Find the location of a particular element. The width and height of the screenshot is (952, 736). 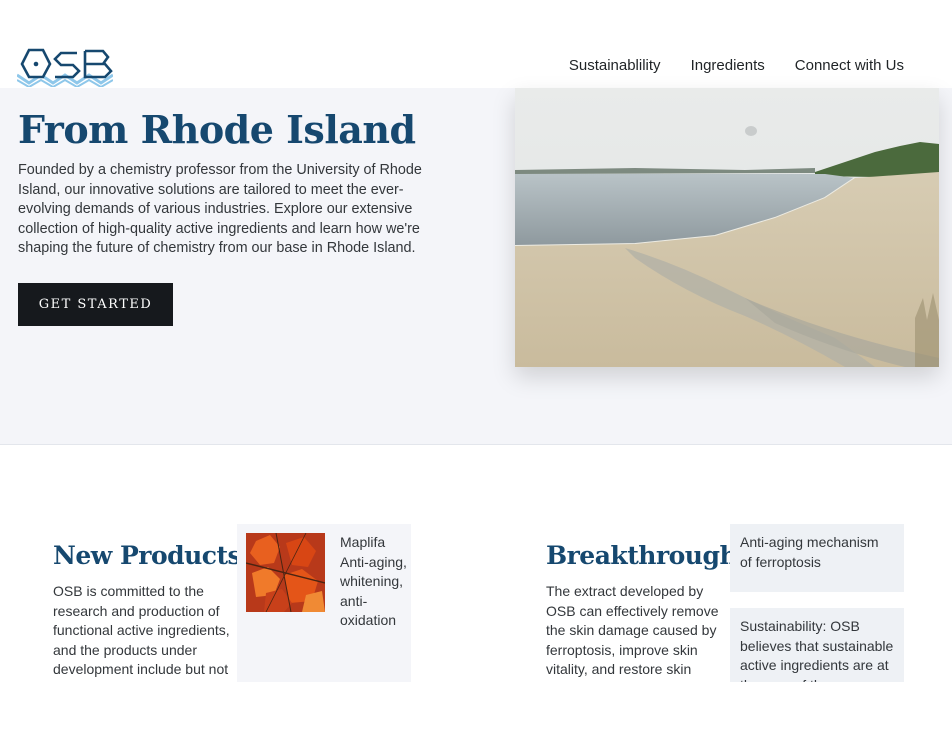

new-products-title: New Products is located at coordinates (147, 555).